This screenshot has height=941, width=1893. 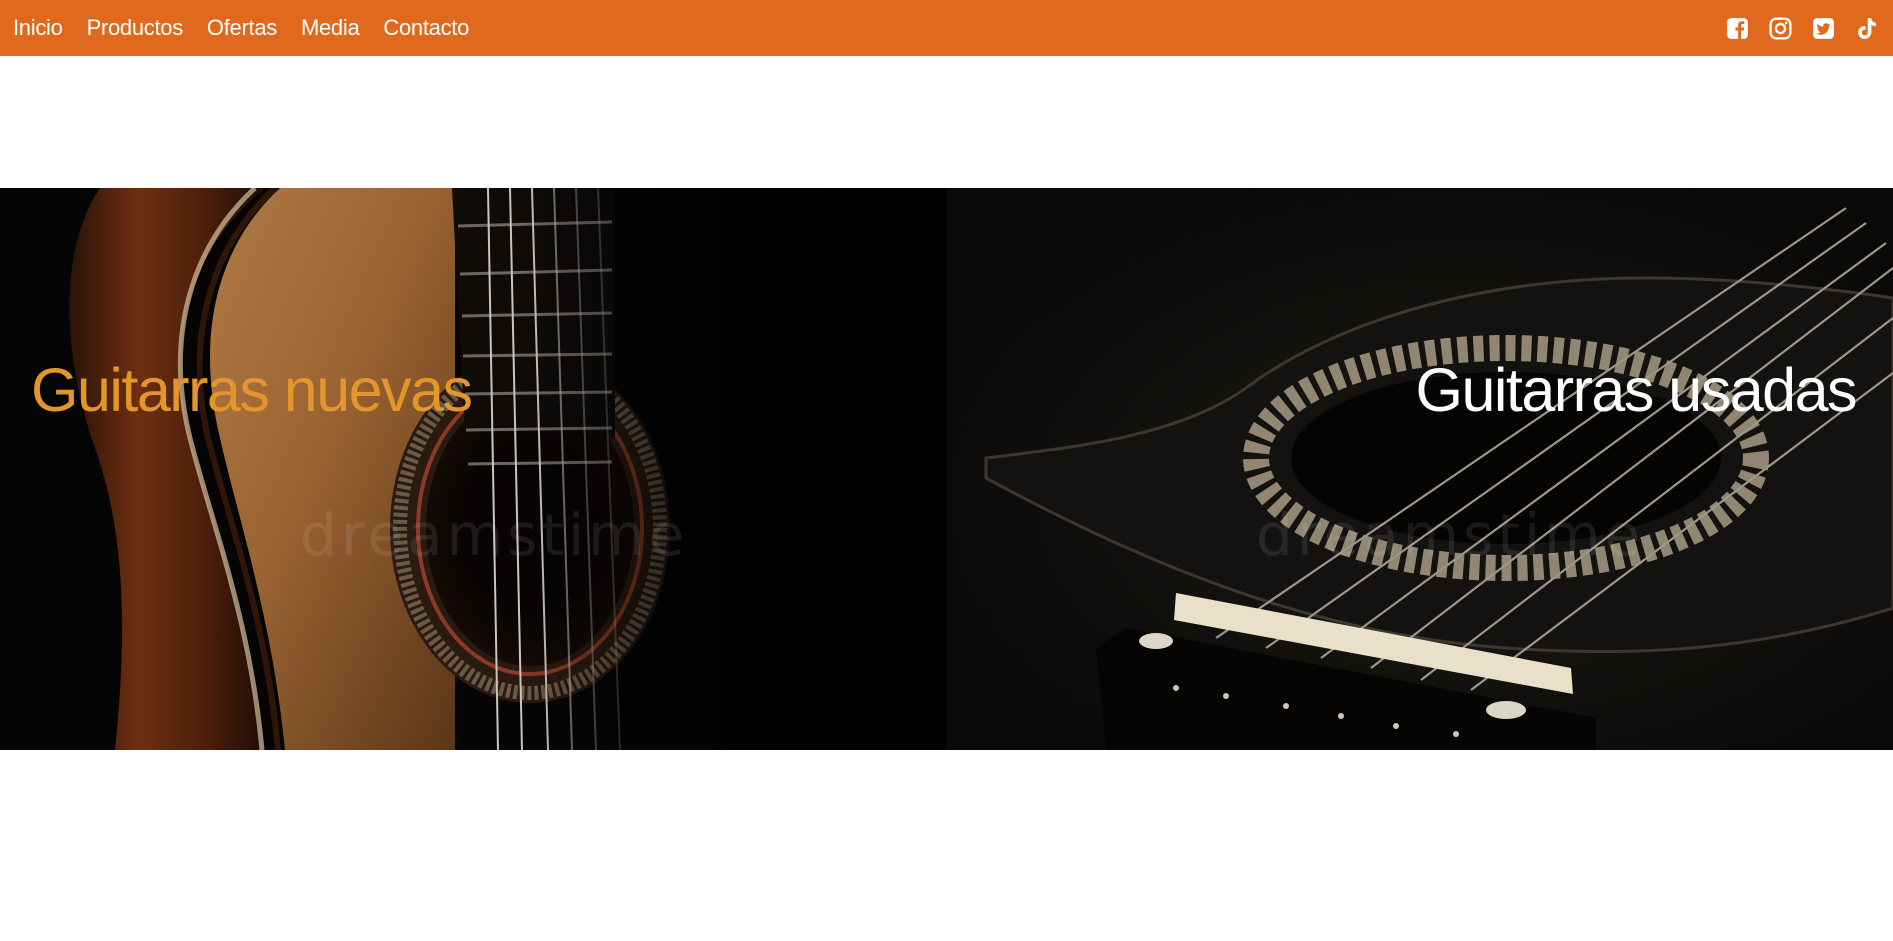 I want to click on instagram-icon, so click(x=1780, y=28).